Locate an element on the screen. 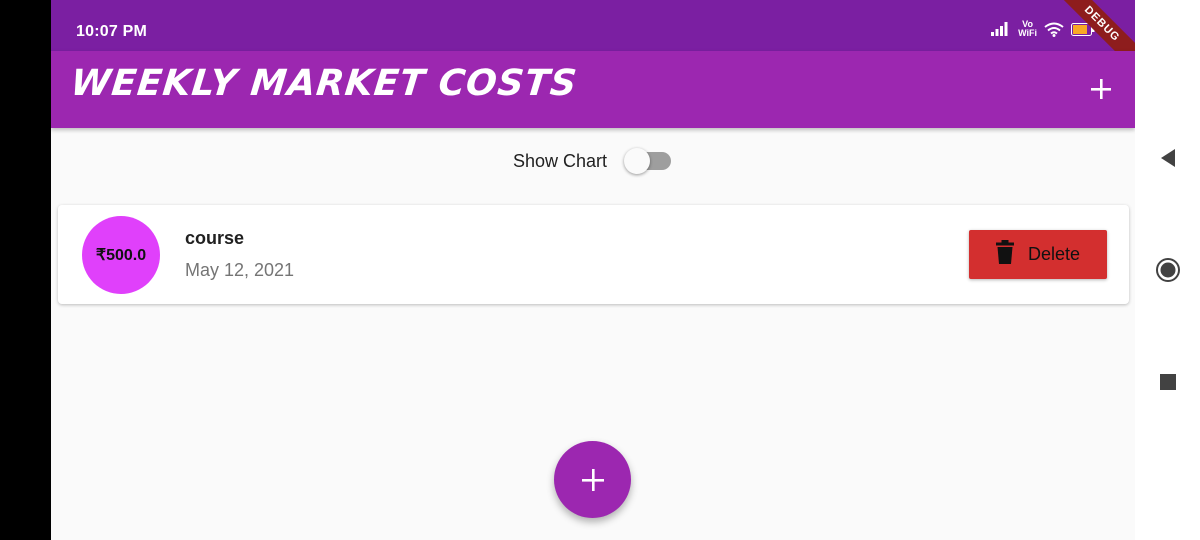 This screenshot has height=540, width=1200. app-bar: WEEKLY MARKET COSTS is located at coordinates (593, 89).